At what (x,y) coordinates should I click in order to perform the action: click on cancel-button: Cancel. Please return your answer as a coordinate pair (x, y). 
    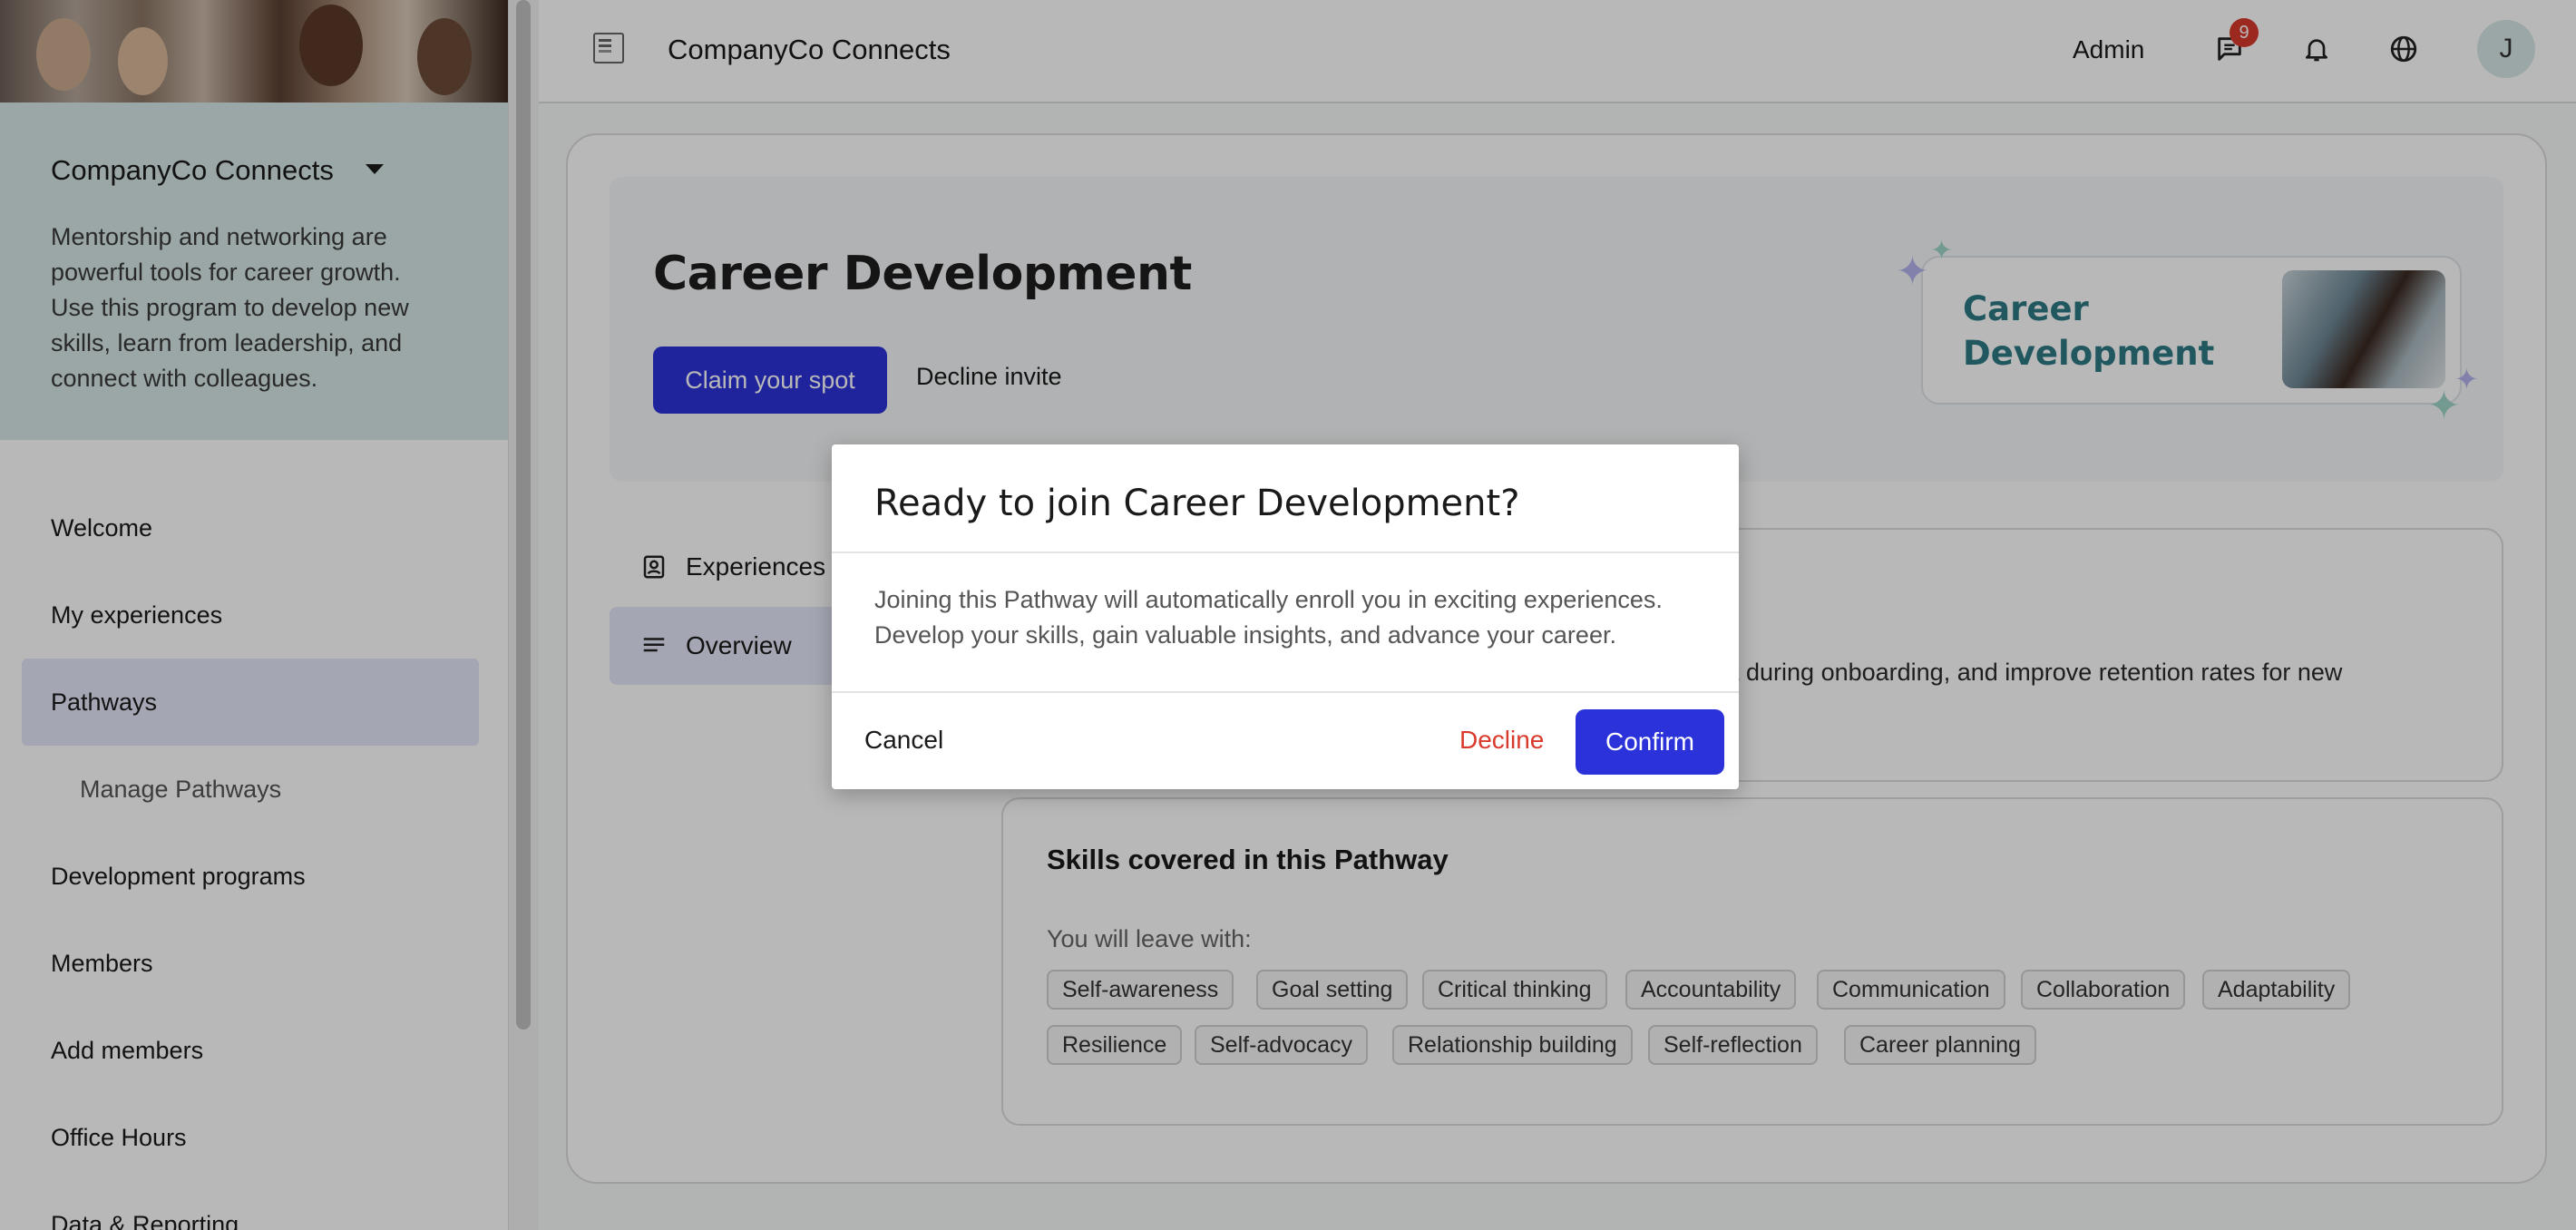
    Looking at the image, I should click on (903, 740).